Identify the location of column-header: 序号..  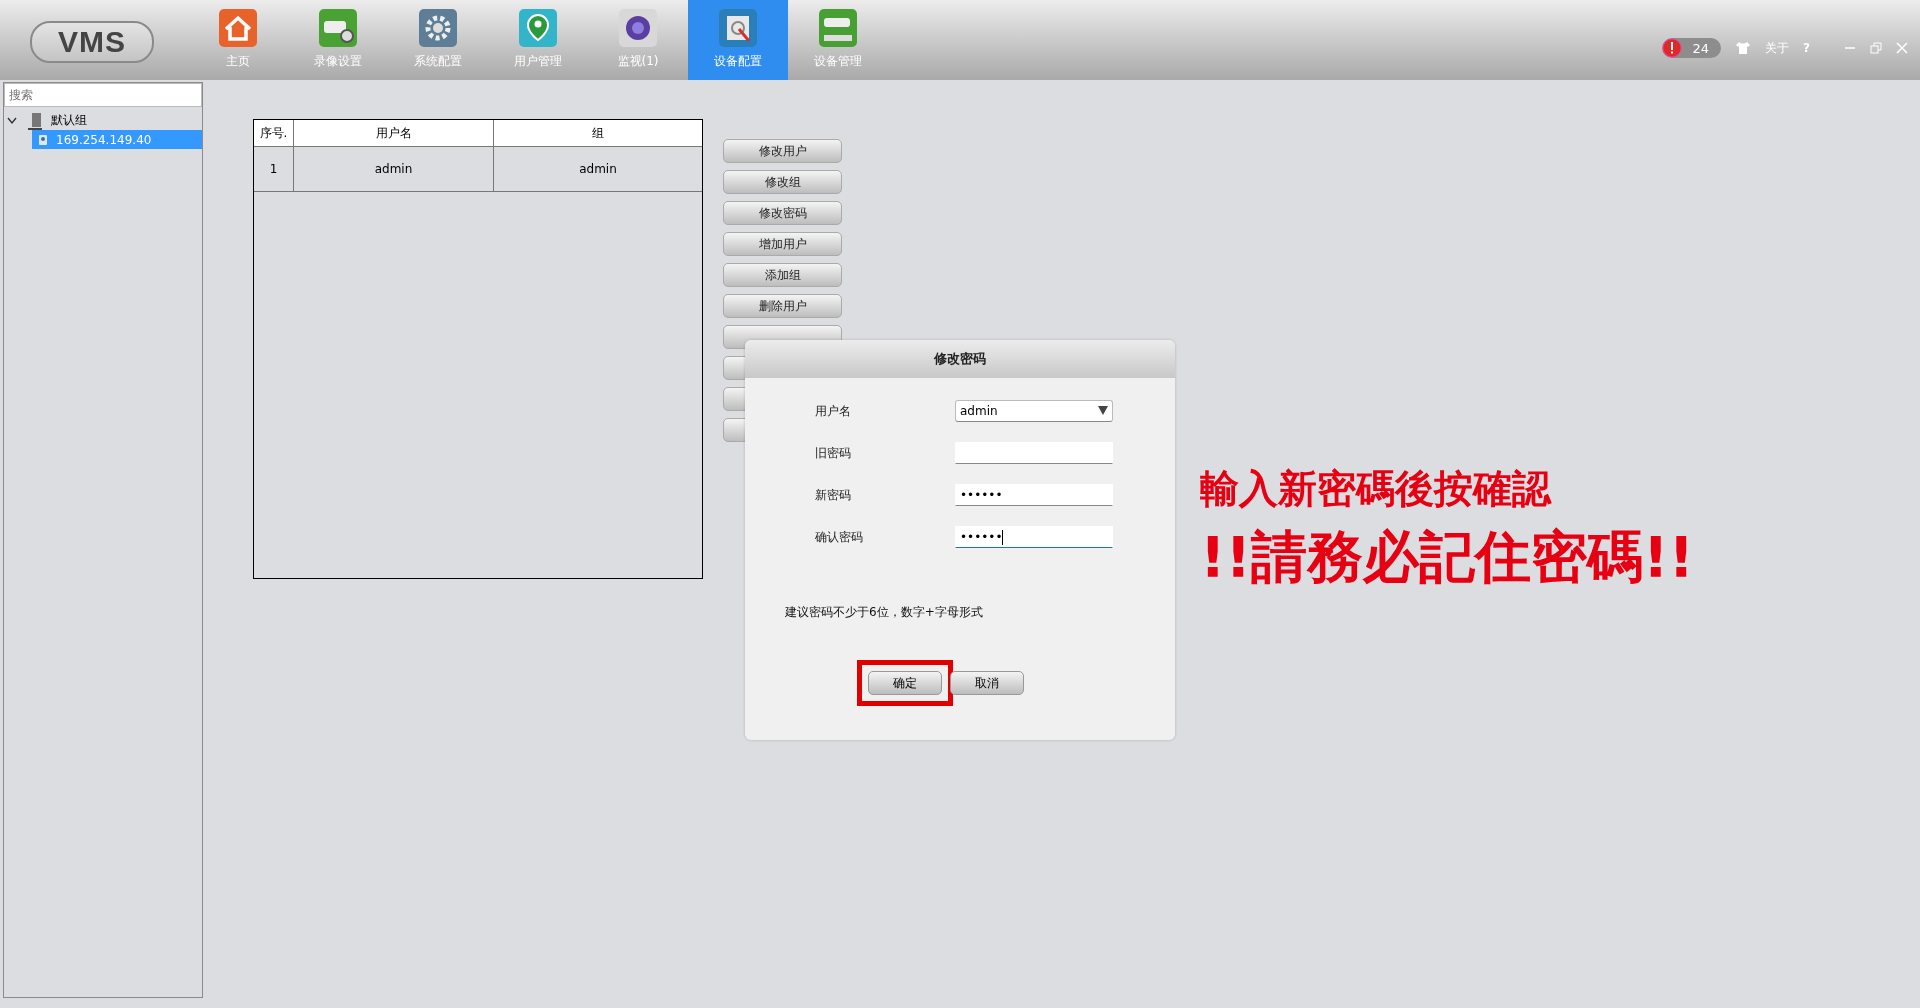
(274, 133).